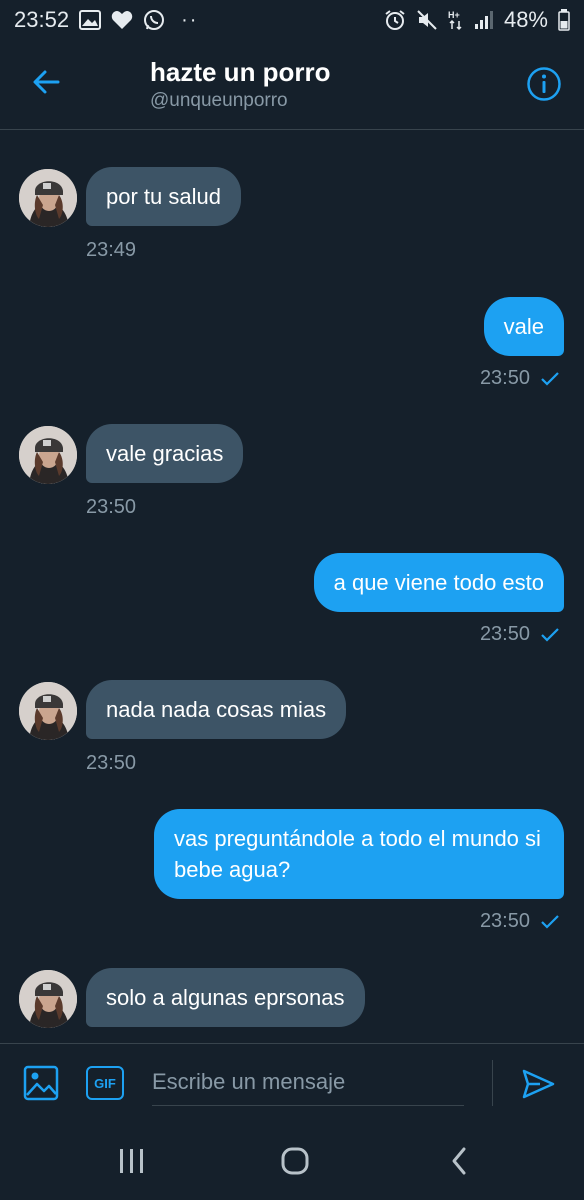 This screenshot has height=1200, width=584. What do you see at coordinates (525, 19) in the screenshot?
I see `battery-level: 48%` at bounding box center [525, 19].